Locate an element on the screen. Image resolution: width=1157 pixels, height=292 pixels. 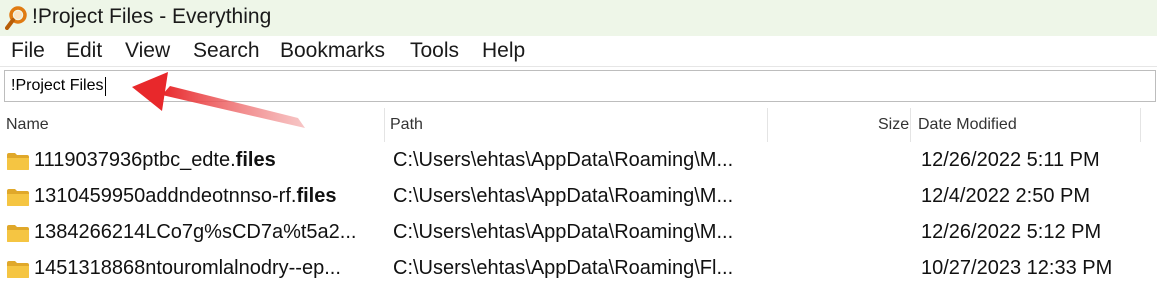
file-name: 1119037936ptbc_edte.files is located at coordinates (155, 160).